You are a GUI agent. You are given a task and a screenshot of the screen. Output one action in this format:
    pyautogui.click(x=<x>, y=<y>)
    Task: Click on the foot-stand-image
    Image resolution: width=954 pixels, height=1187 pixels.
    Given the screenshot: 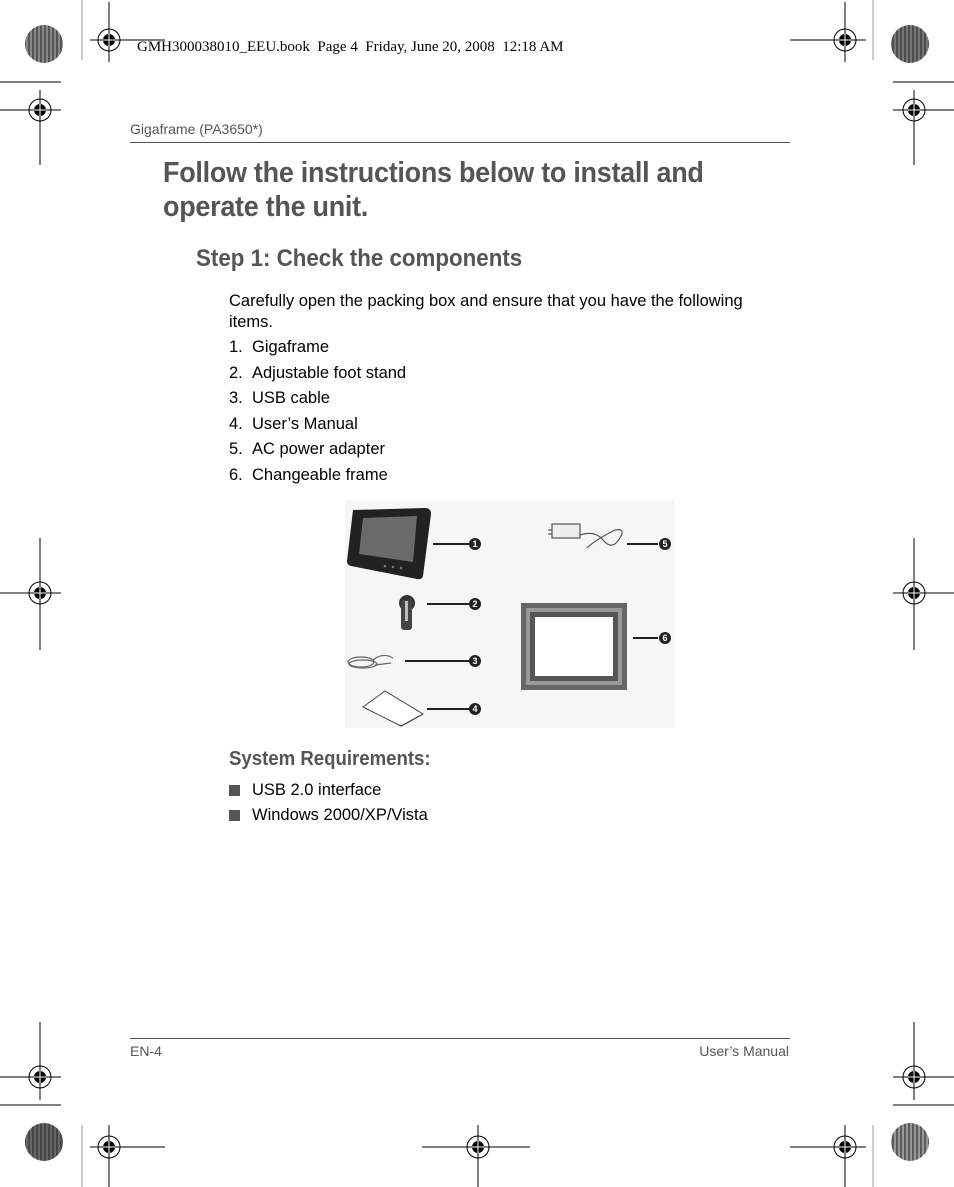 What is the action you would take?
    pyautogui.click(x=407, y=612)
    